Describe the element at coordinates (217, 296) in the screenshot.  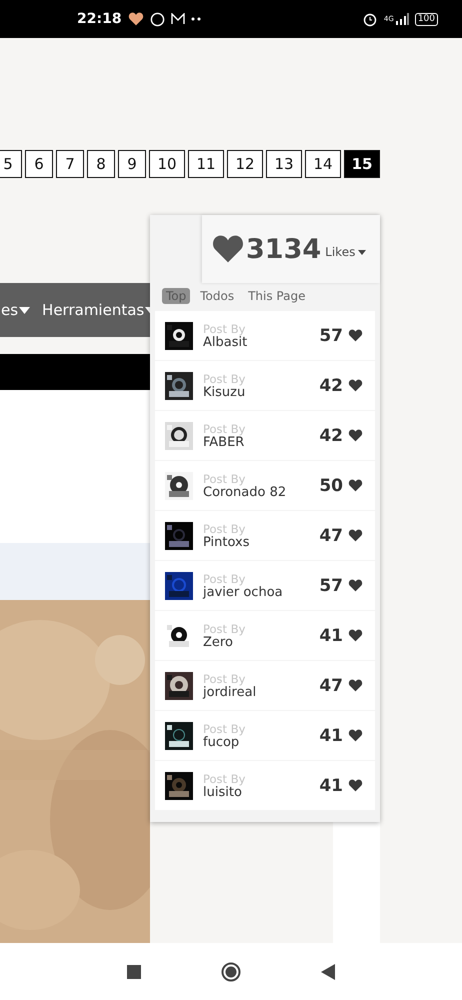
I see `tab: Todos` at that location.